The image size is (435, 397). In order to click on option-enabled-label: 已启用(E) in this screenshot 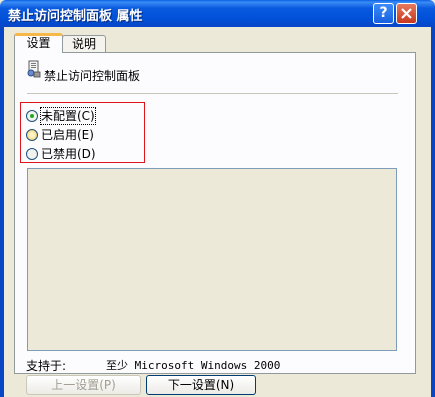, I will do `click(67, 135)`.